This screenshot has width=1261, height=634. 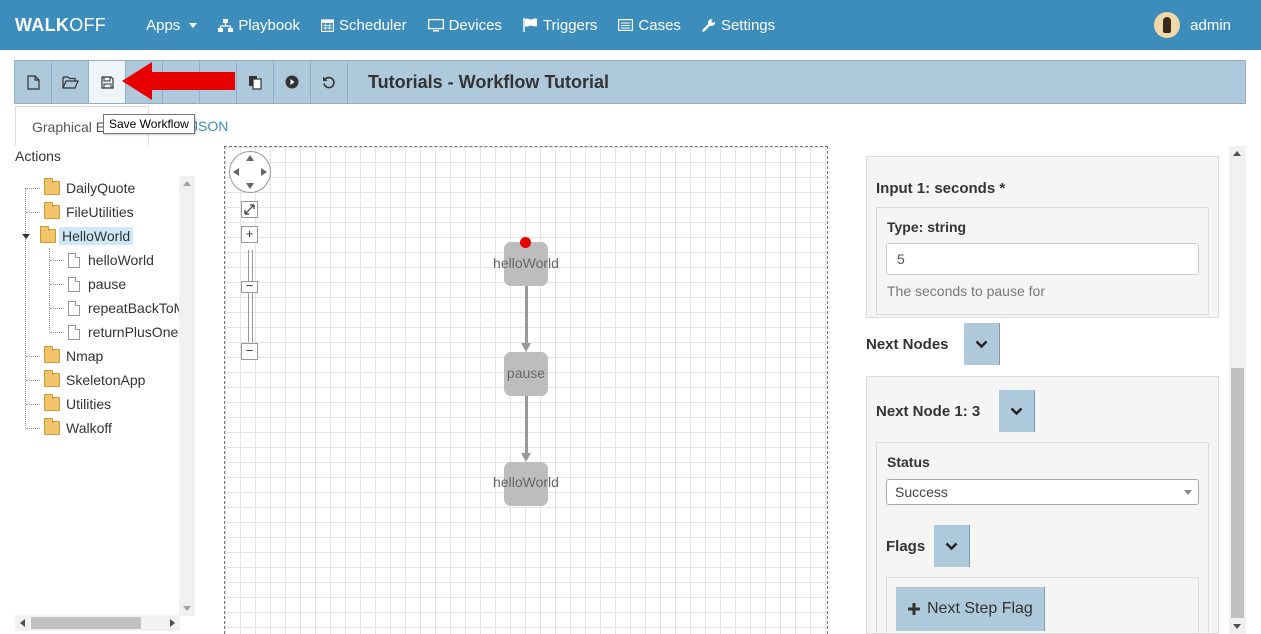 I want to click on user-menu: admin, so click(x=1192, y=25).